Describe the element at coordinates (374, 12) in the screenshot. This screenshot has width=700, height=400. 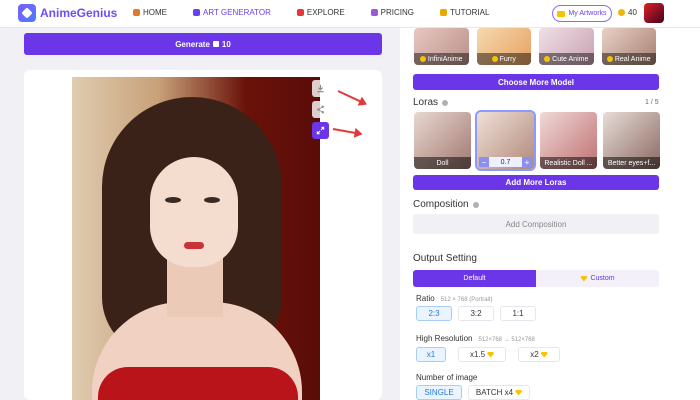
I see `pricing-icon` at that location.